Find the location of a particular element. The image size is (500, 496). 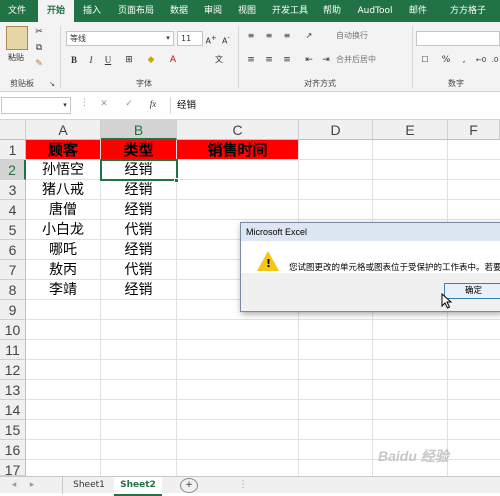

row-header: 17 is located at coordinates (13, 469).